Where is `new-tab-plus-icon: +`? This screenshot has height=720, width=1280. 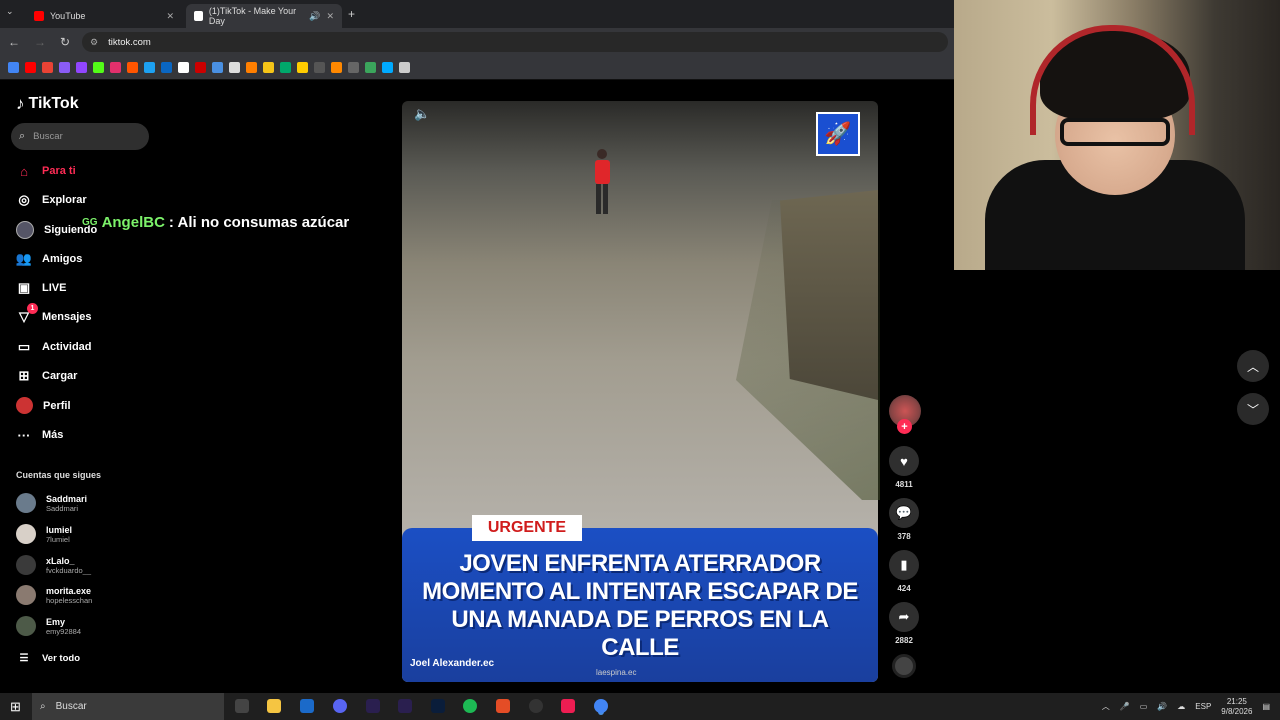 new-tab-plus-icon: + is located at coordinates (351, 14).